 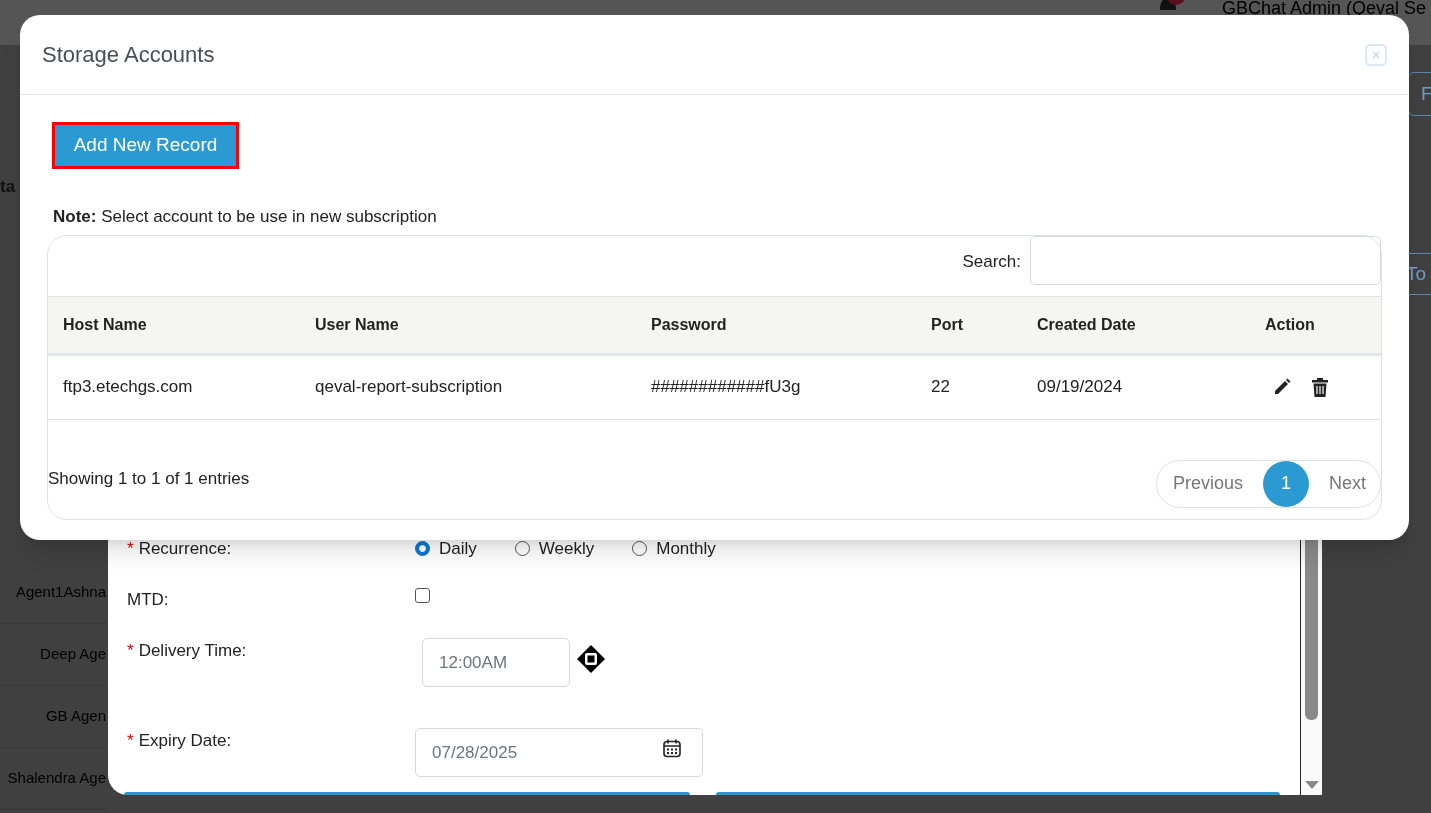 I want to click on column-header: Password, so click(x=689, y=324).